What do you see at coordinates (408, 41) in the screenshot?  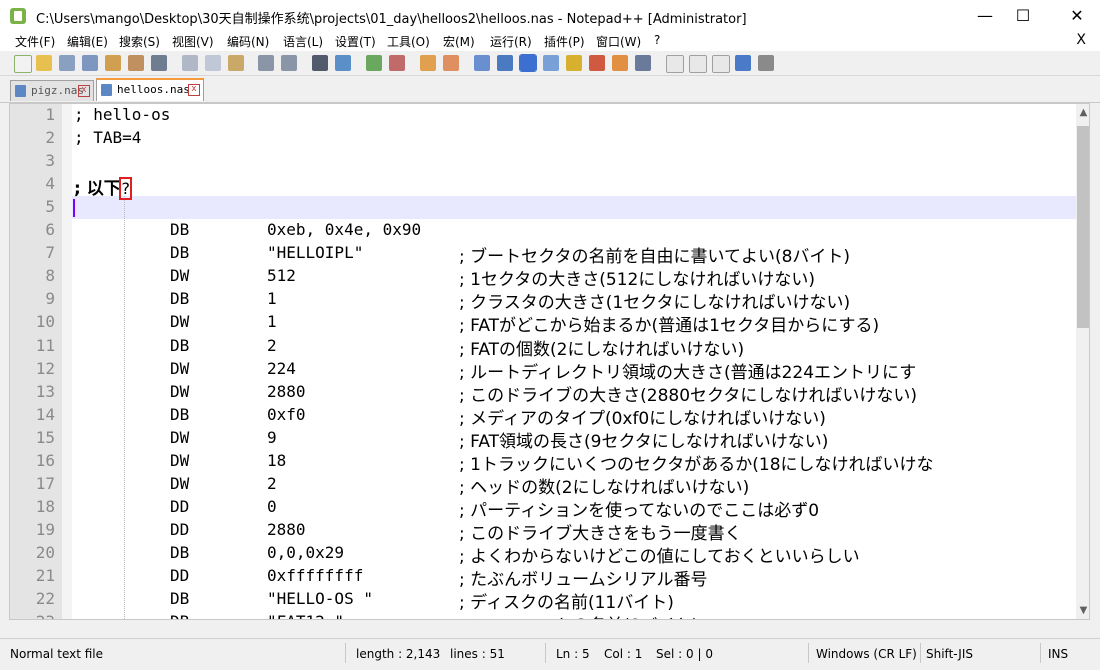 I see `menu-tools: 工具(O)` at bounding box center [408, 41].